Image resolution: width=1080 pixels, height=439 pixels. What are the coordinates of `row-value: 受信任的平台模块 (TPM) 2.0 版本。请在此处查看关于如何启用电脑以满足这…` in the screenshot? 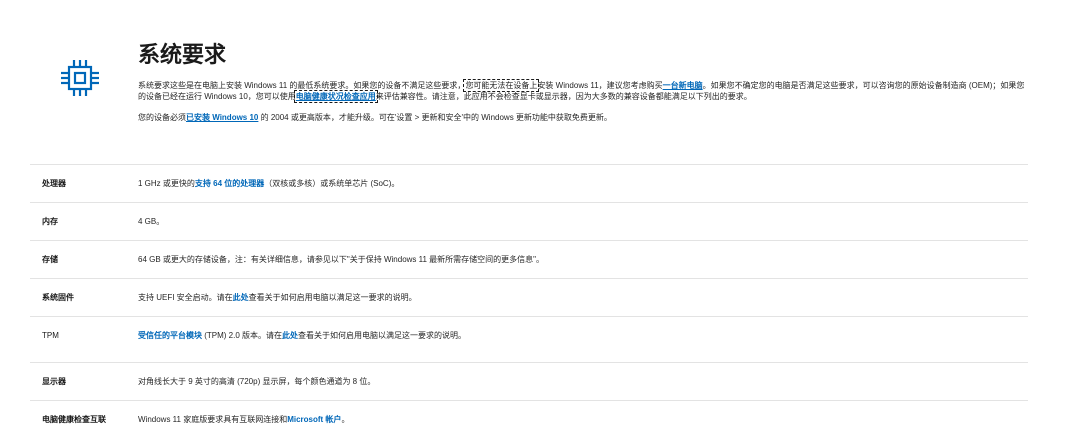 It's located at (302, 335).